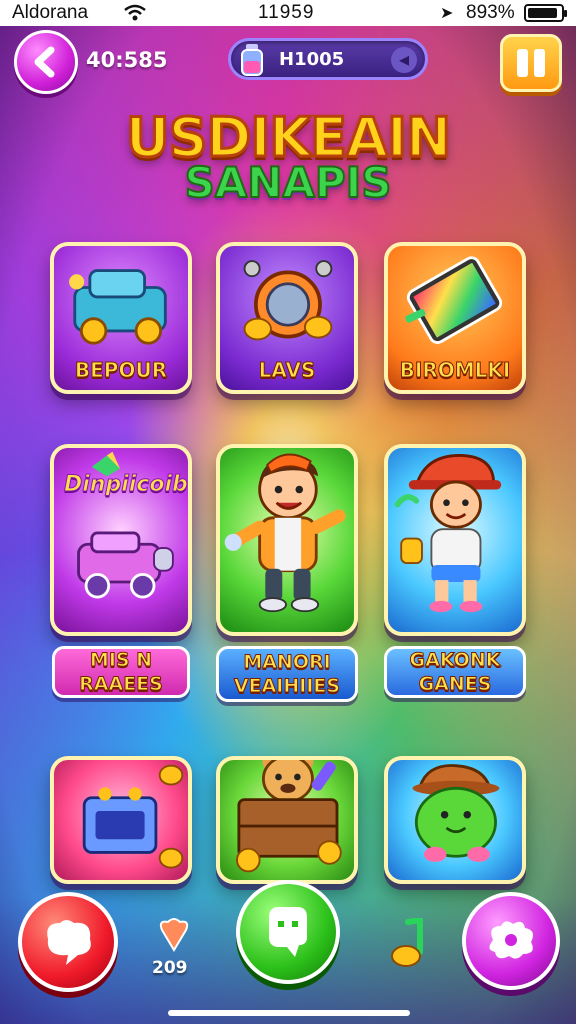  I want to click on pause-icon, so click(522, 63).